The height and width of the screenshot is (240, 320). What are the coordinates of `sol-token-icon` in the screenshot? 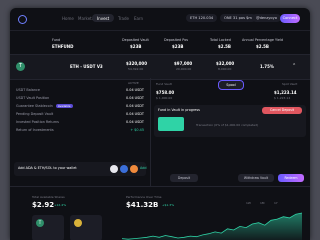 It's located at (134, 169).